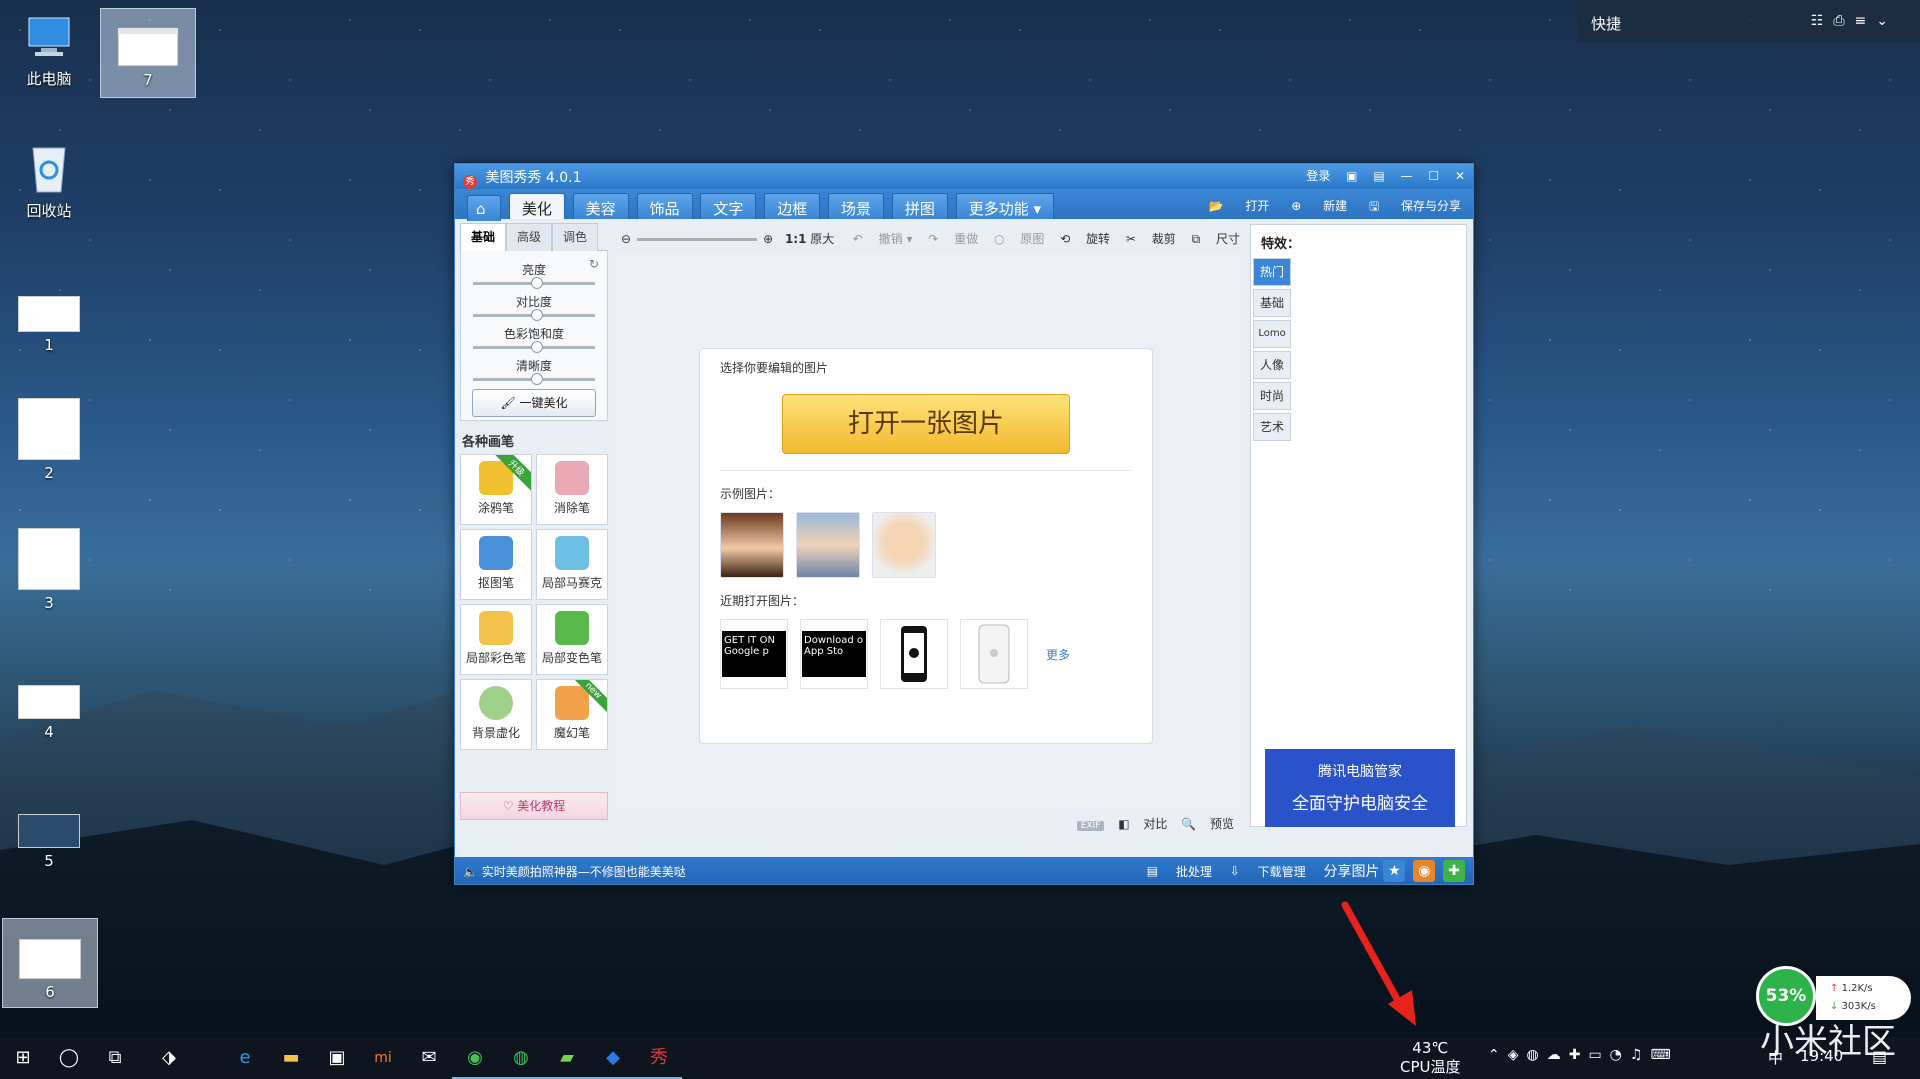  I want to click on desktop-icon-file-4: 4, so click(49, 713).